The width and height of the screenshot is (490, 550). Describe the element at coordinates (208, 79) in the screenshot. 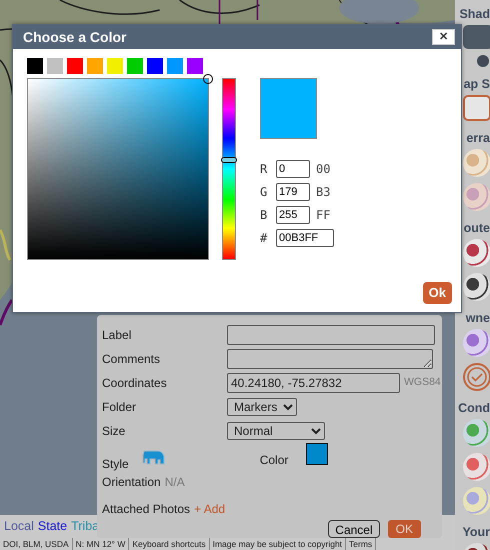

I see `picker-handle` at that location.